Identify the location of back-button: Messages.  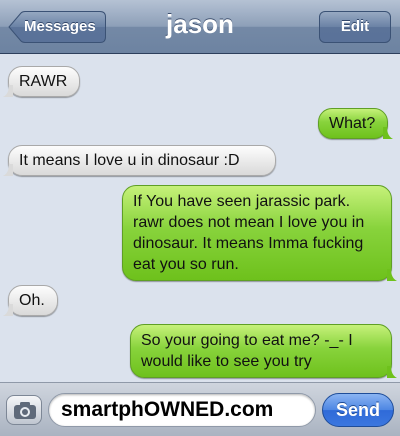
(57, 27).